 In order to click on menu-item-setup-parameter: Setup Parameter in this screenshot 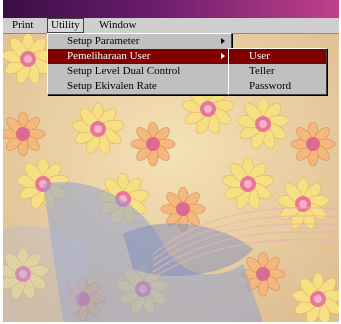, I will do `click(139, 41)`.